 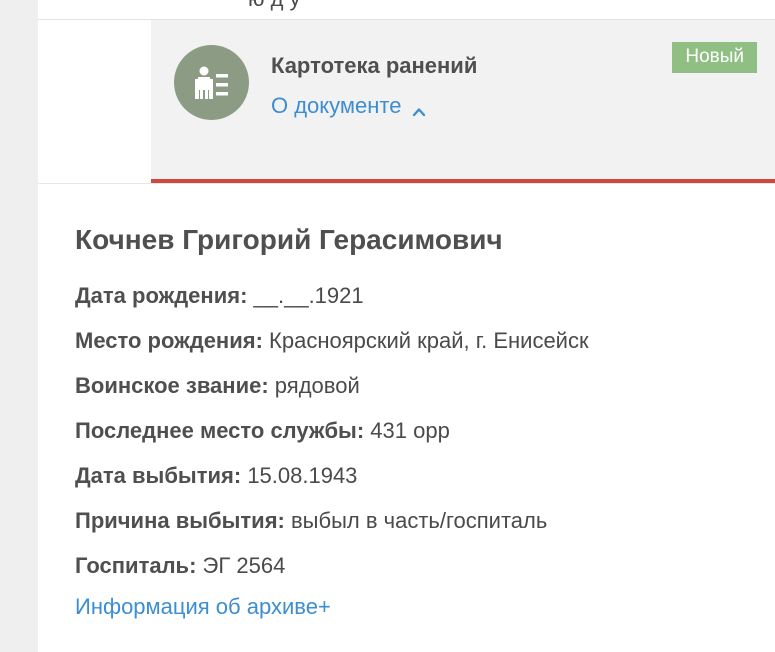 What do you see at coordinates (406, 183) in the screenshot?
I see `divider` at bounding box center [406, 183].